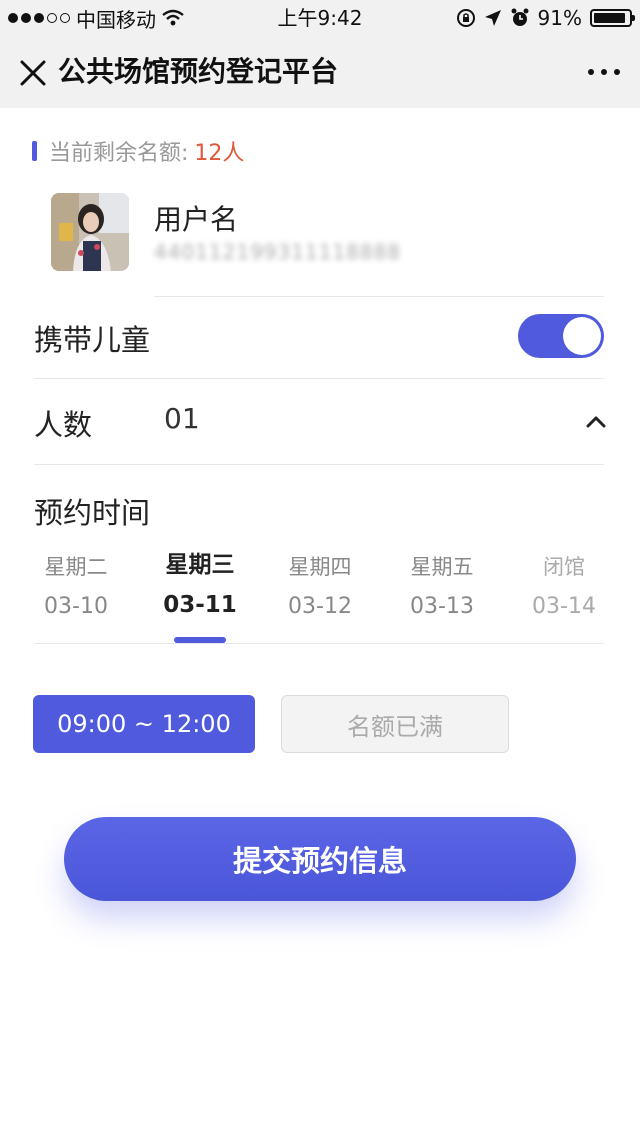 The image size is (640, 1138). What do you see at coordinates (320, 859) in the screenshot?
I see `submit-button: 提交预约信息` at bounding box center [320, 859].